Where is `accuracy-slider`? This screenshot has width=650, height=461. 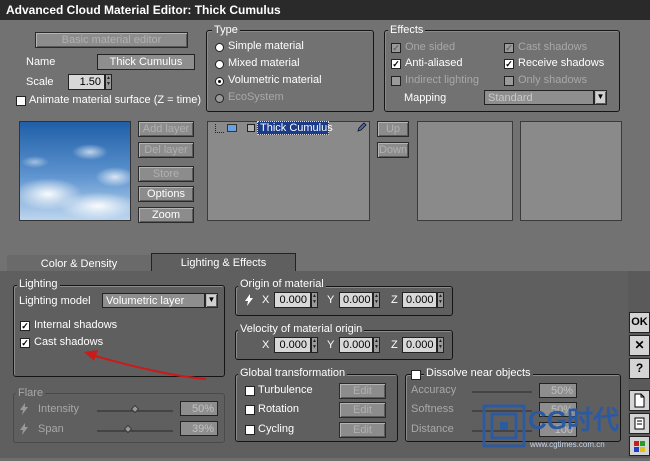
accuracy-slider is located at coordinates (502, 392).